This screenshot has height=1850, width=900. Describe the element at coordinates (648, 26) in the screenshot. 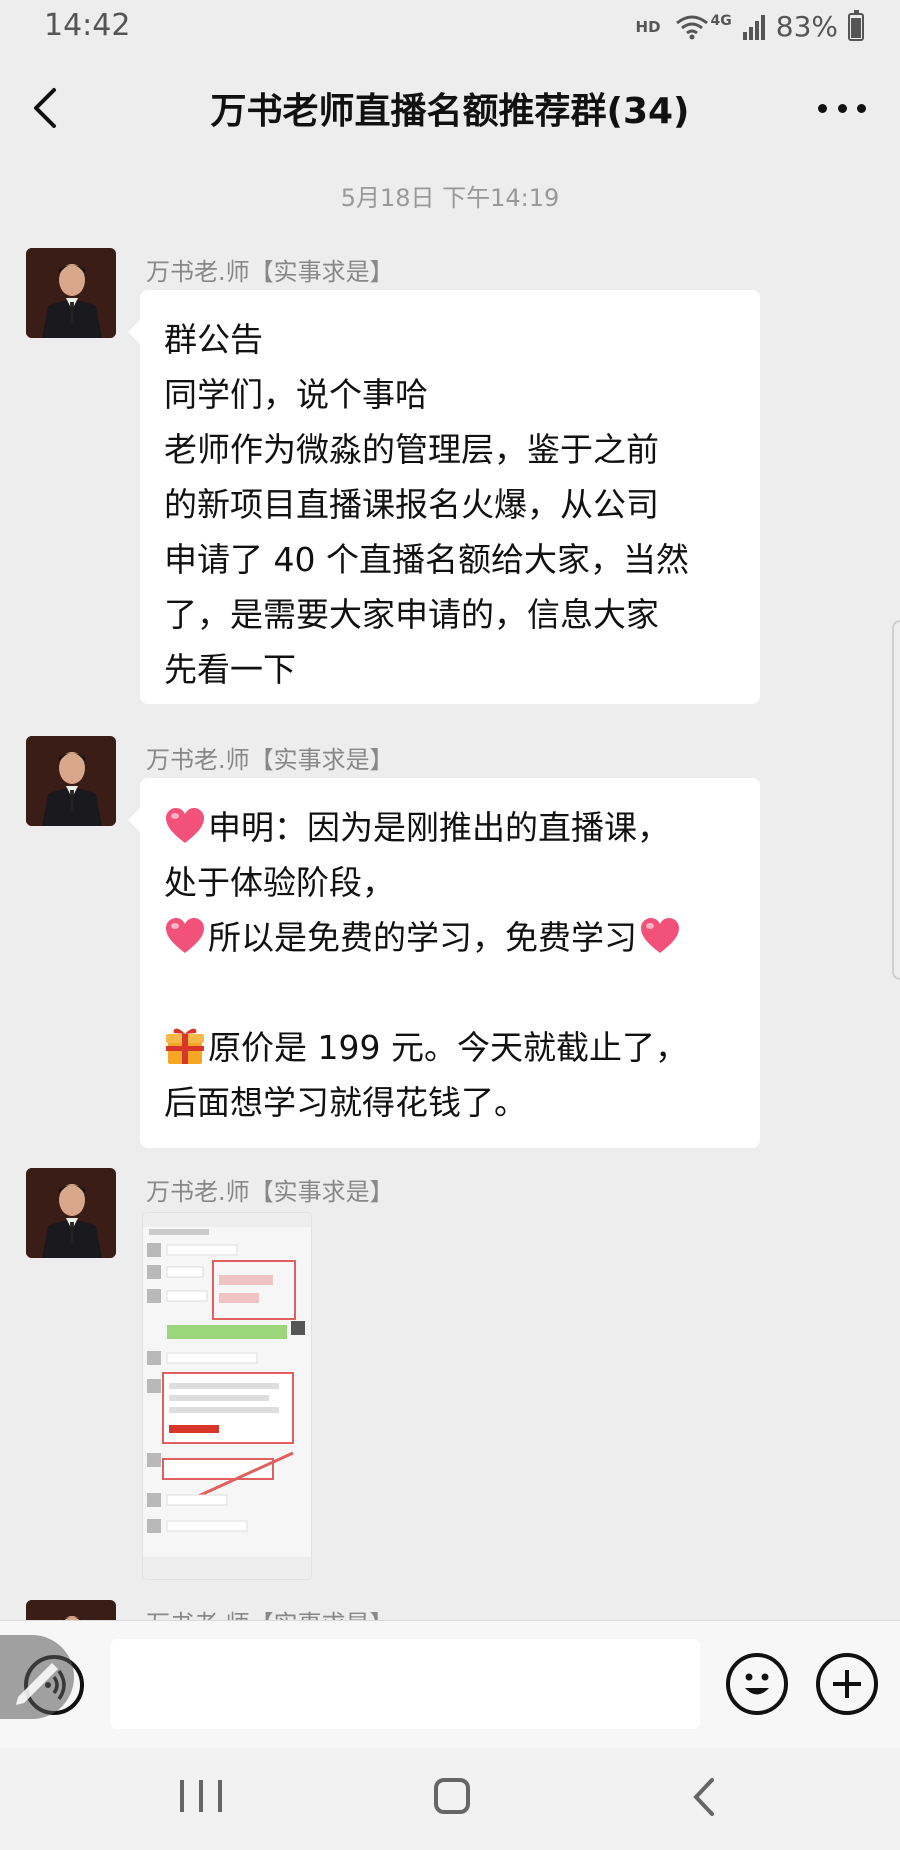

I see `hd-badge: HD` at that location.